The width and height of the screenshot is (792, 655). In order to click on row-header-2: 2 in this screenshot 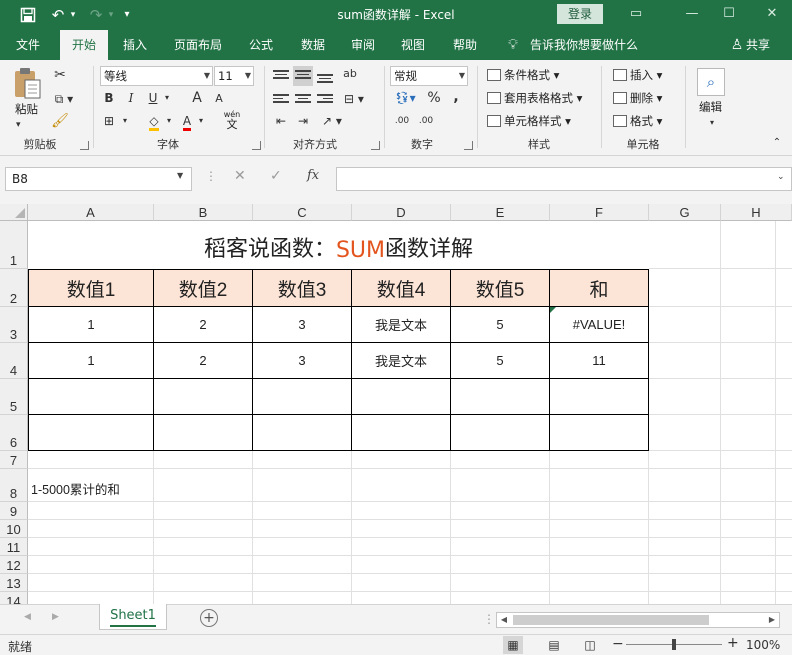, I will do `click(14, 288)`.